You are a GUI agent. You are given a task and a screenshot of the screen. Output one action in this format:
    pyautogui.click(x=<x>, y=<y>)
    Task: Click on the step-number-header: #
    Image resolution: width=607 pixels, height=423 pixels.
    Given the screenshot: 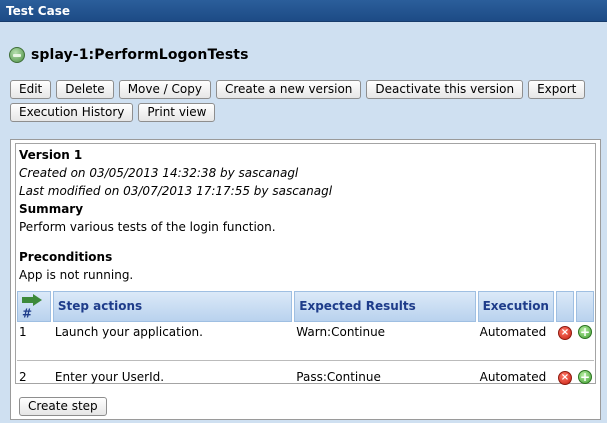 What is the action you would take?
    pyautogui.click(x=34, y=306)
    